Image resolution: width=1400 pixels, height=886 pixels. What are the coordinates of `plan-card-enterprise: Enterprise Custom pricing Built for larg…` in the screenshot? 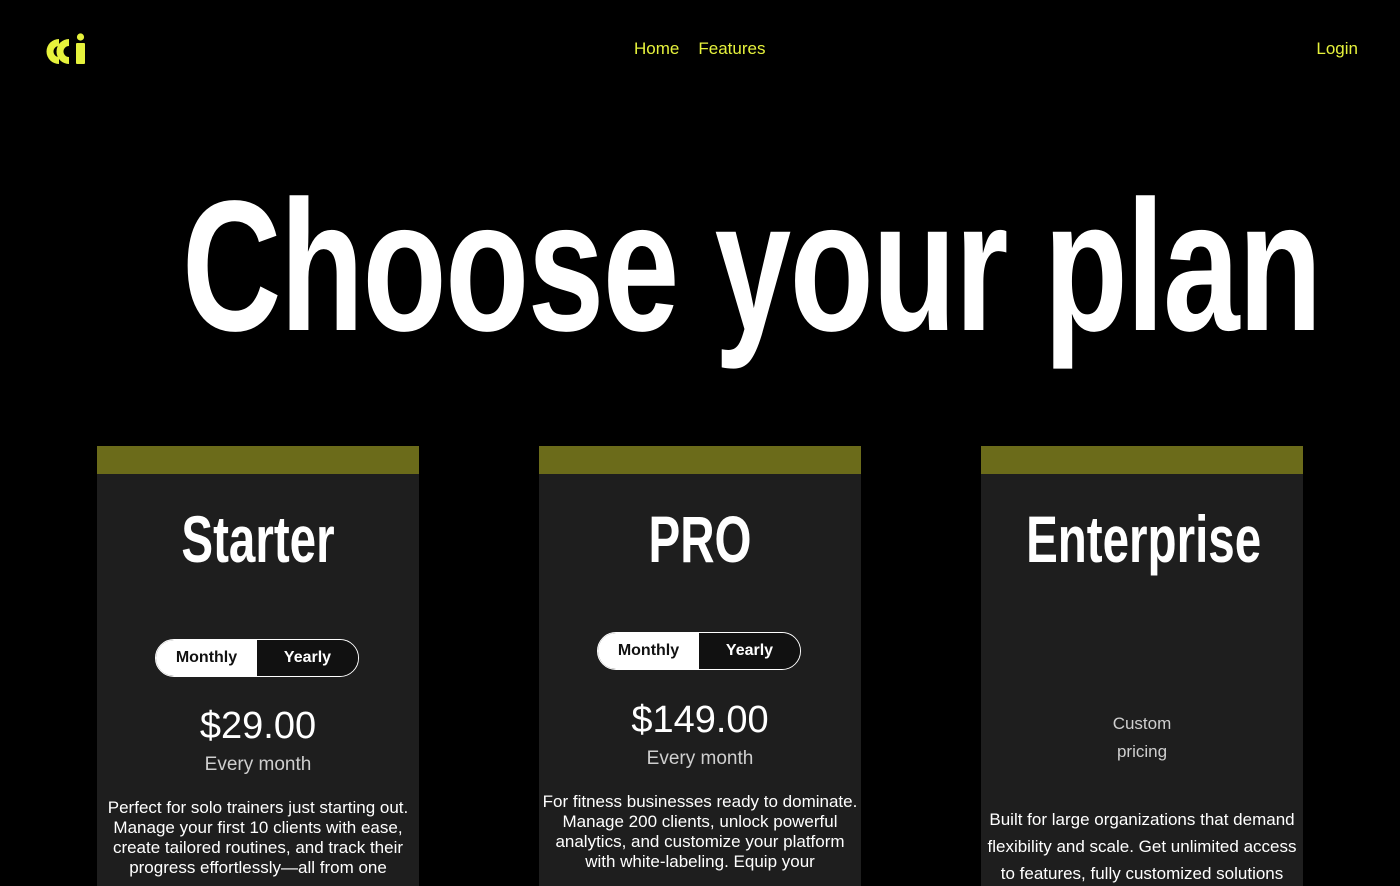 It's located at (1142, 666).